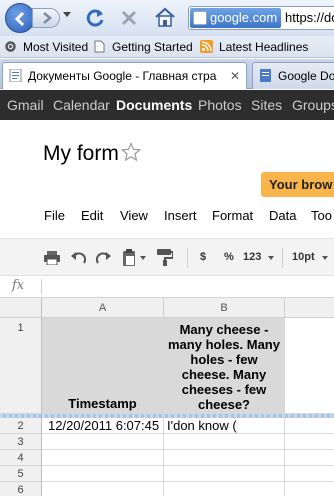  What do you see at coordinates (21, 458) in the screenshot?
I see `row-header-4: 4` at bounding box center [21, 458].